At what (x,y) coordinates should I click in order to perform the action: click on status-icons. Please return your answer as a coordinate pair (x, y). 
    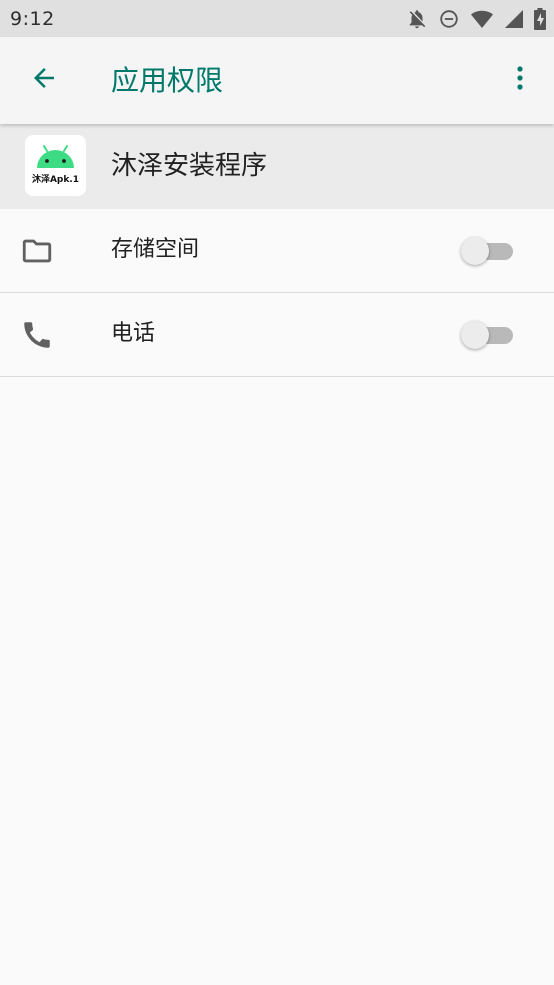
    Looking at the image, I should click on (476, 18).